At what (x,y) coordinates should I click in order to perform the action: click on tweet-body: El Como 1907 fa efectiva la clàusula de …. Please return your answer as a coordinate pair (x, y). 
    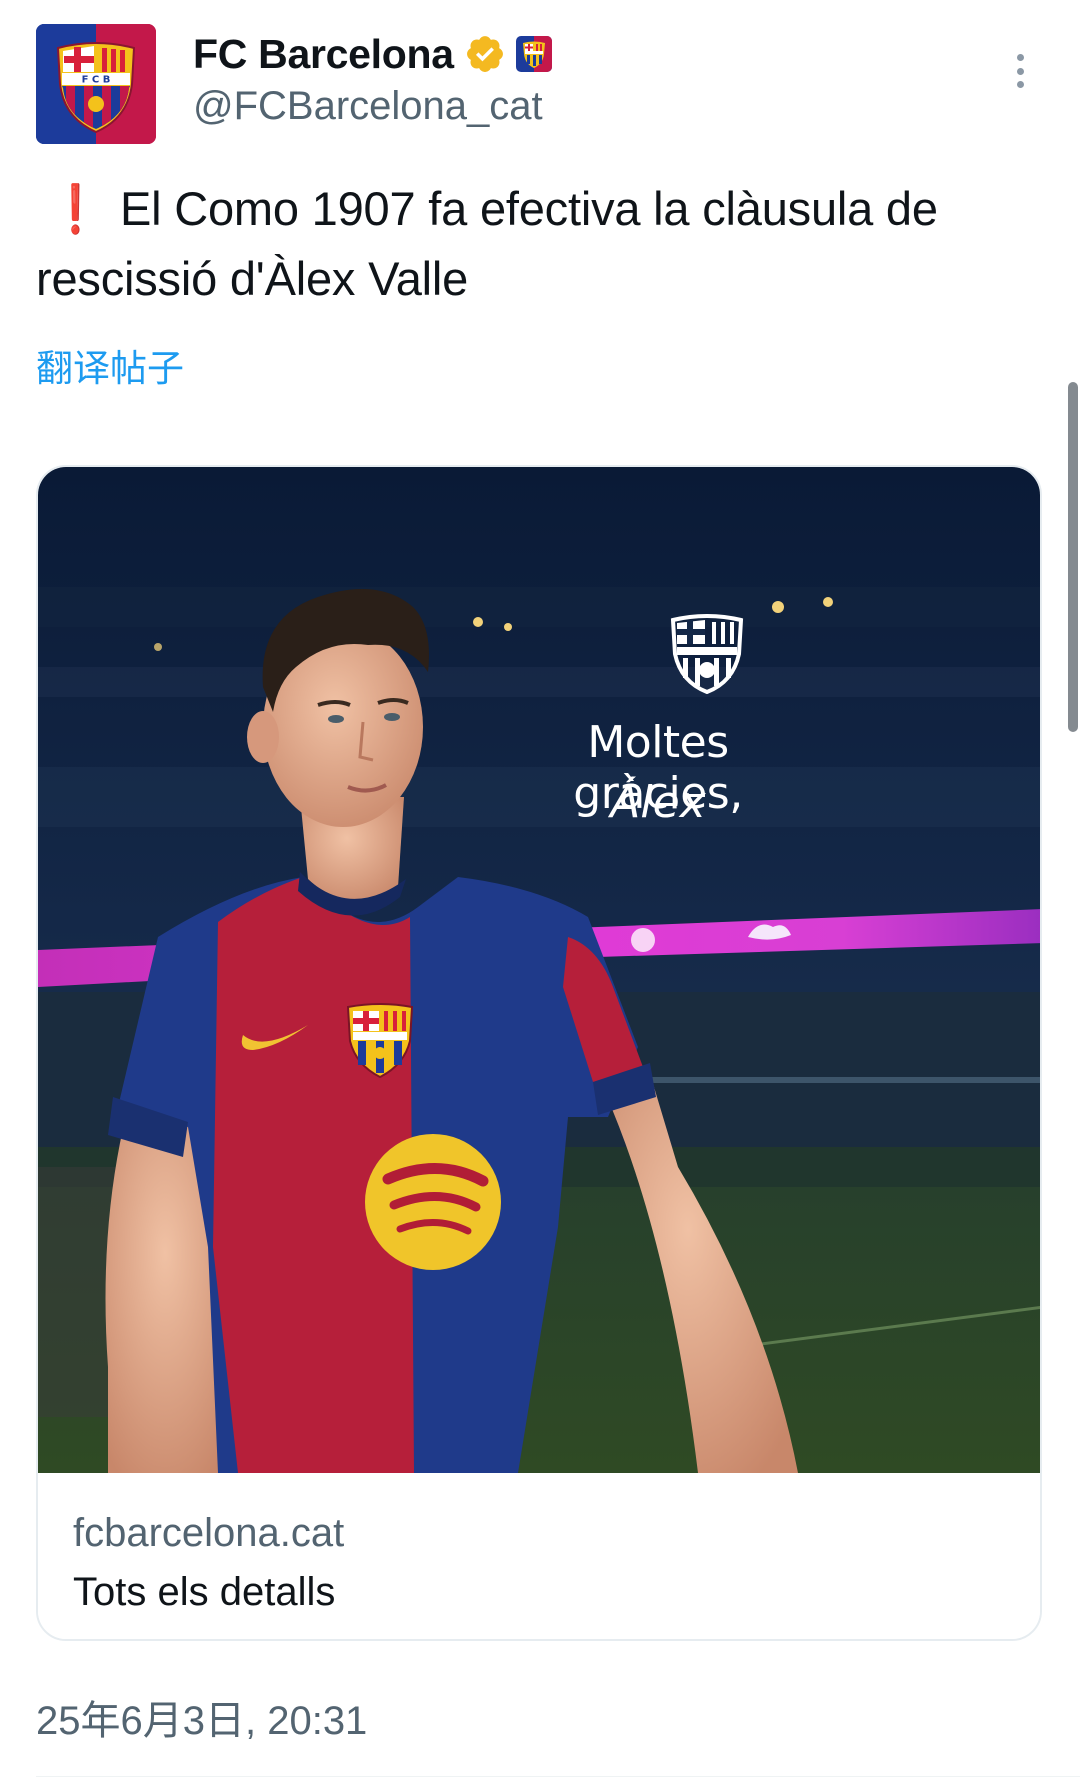
    Looking at the image, I should click on (487, 243).